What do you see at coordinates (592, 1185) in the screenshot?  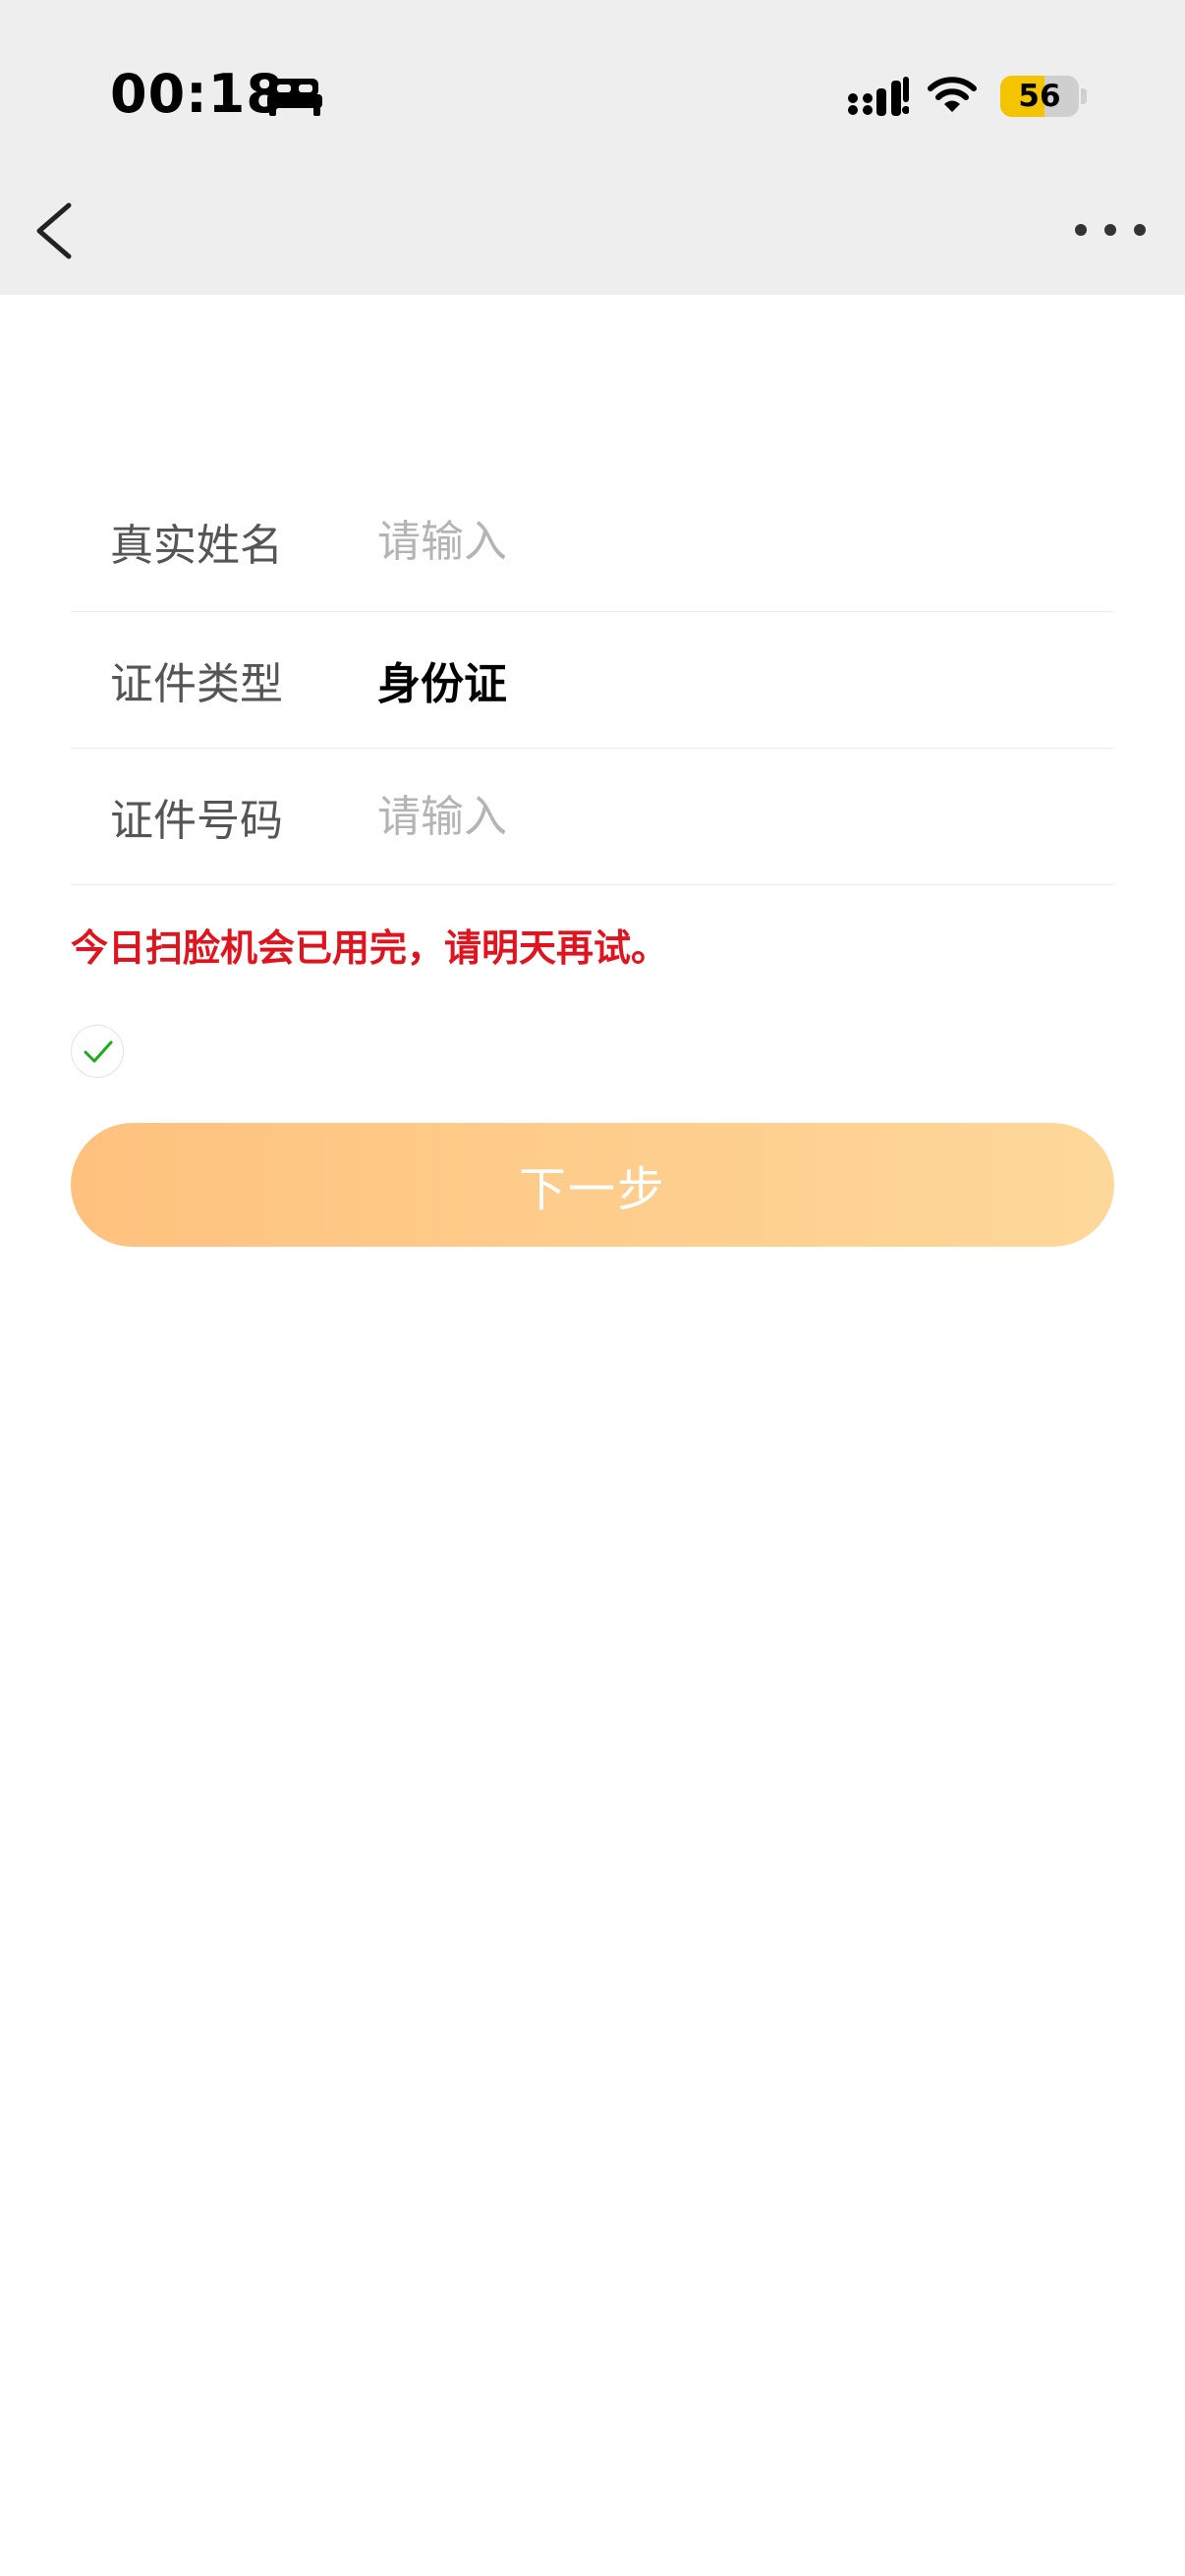 I see `next-button: 下一步` at bounding box center [592, 1185].